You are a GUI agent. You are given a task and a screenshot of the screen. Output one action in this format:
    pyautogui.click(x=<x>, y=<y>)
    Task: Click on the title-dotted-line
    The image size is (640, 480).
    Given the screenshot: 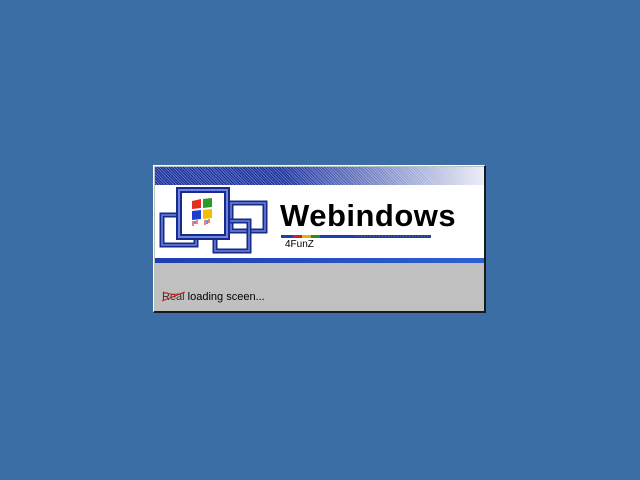 What is the action you would take?
    pyautogui.click(x=393, y=236)
    